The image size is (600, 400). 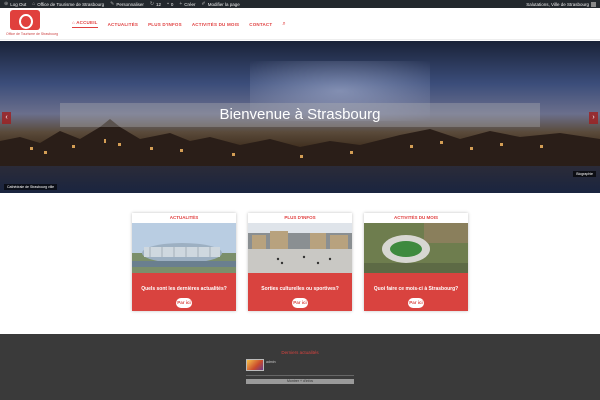 What do you see at coordinates (34, 4) in the screenshot?
I see `home-icon: ⌂` at bounding box center [34, 4].